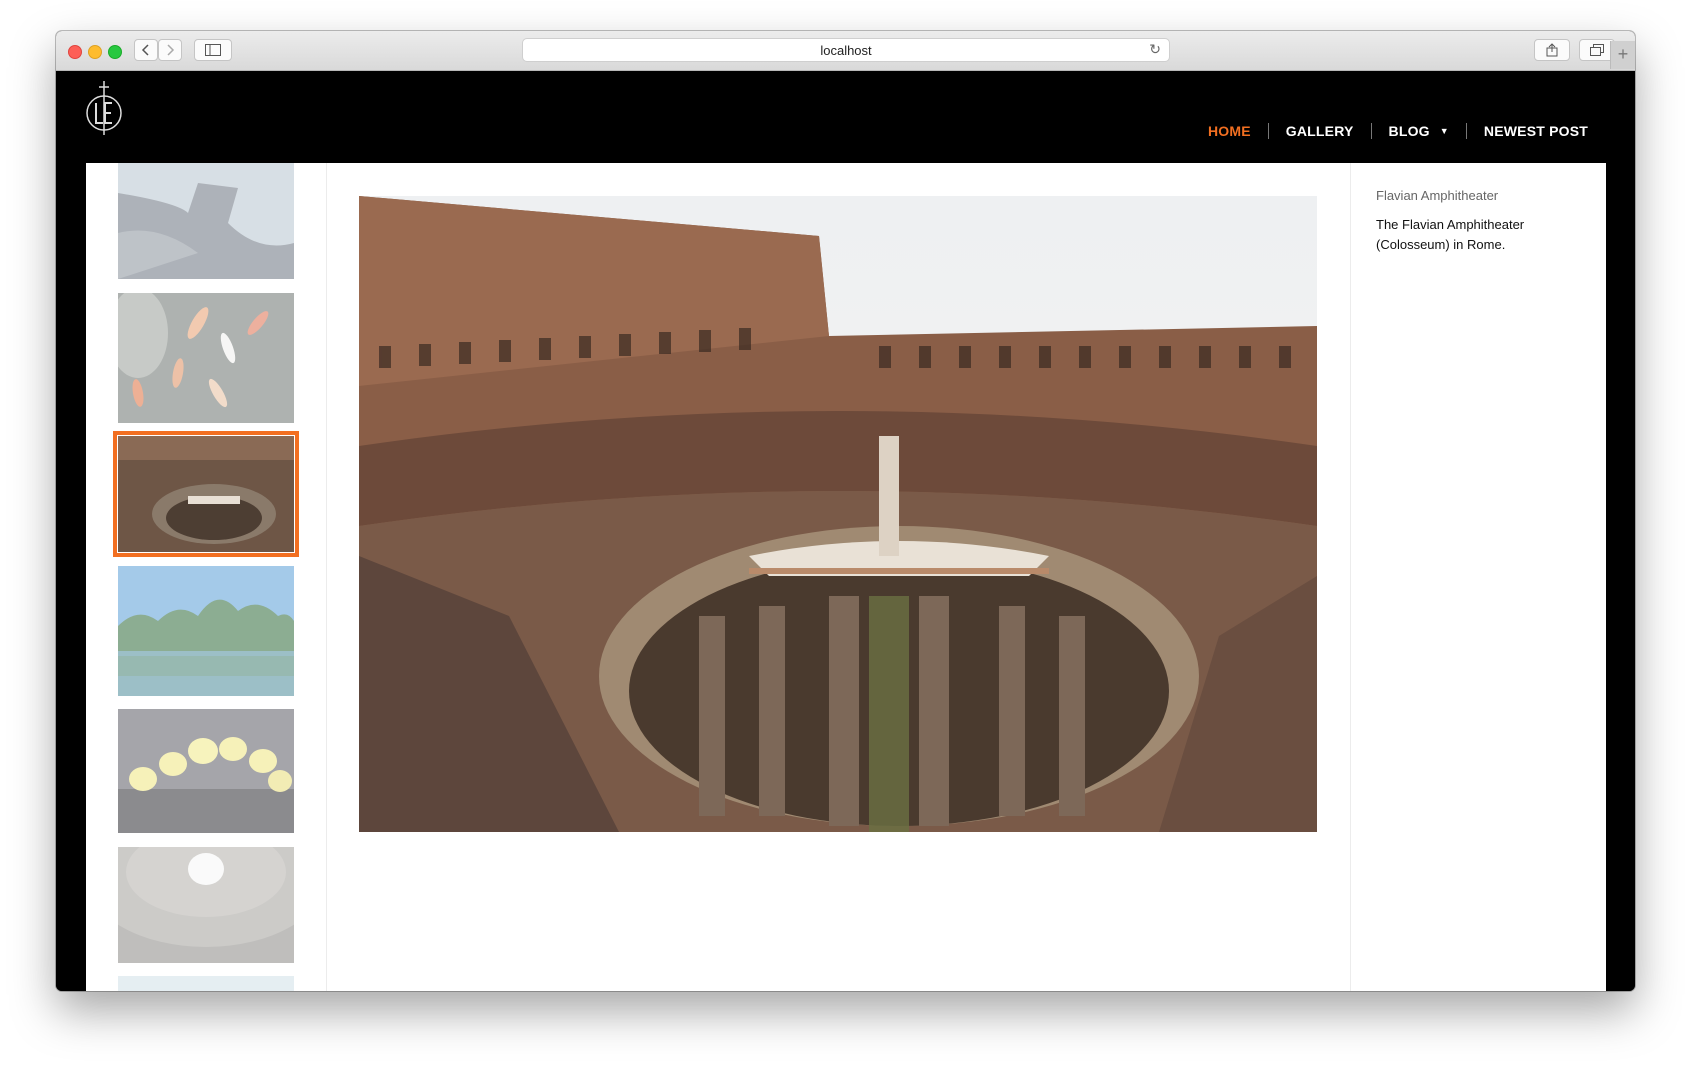 This screenshot has width=1691, height=1071. I want to click on maximize-window-button, so click(115, 52).